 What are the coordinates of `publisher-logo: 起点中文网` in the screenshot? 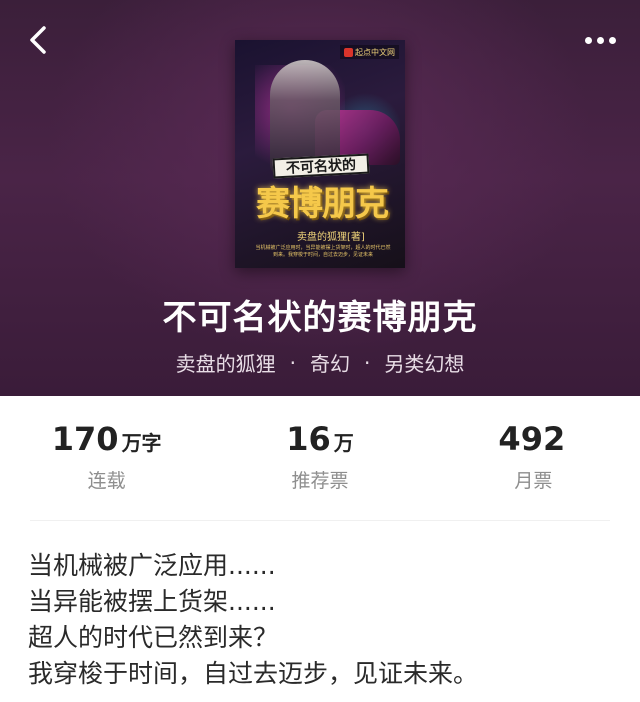 It's located at (369, 52).